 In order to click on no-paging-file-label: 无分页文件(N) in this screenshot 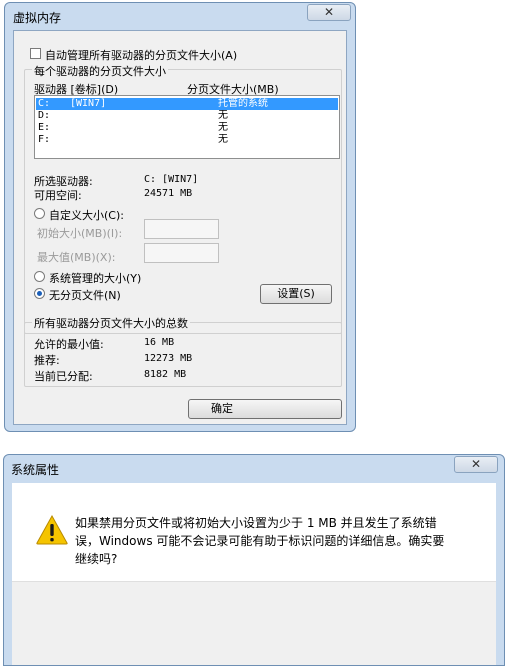, I will do `click(85, 295)`.